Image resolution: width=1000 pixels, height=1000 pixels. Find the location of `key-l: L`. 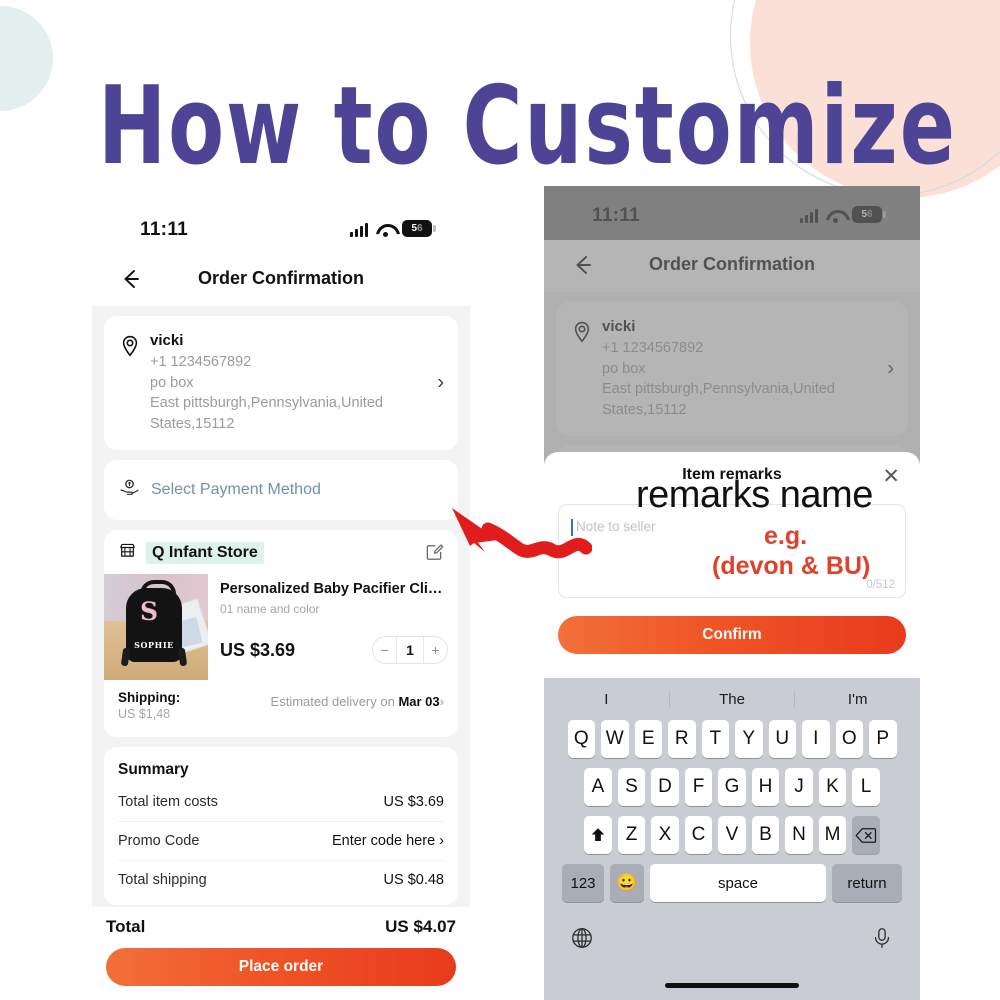

key-l: L is located at coordinates (866, 787).